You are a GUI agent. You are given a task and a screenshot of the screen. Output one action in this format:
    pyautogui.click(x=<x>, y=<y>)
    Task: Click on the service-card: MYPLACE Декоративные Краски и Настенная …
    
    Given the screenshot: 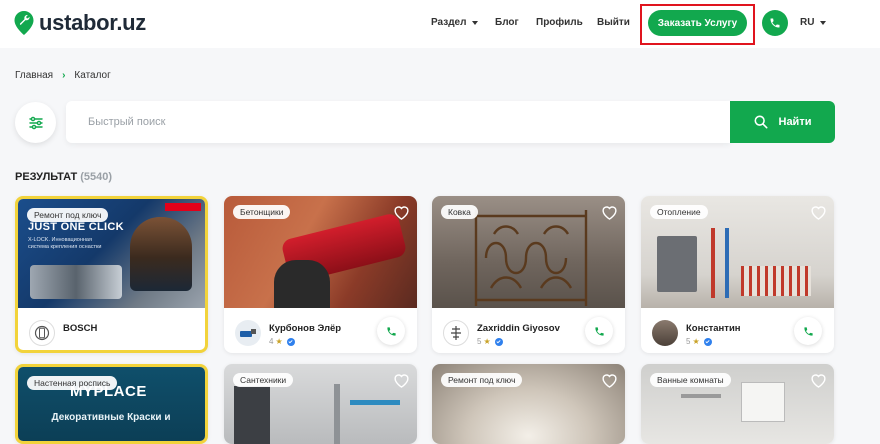 What is the action you would take?
    pyautogui.click(x=111, y=404)
    